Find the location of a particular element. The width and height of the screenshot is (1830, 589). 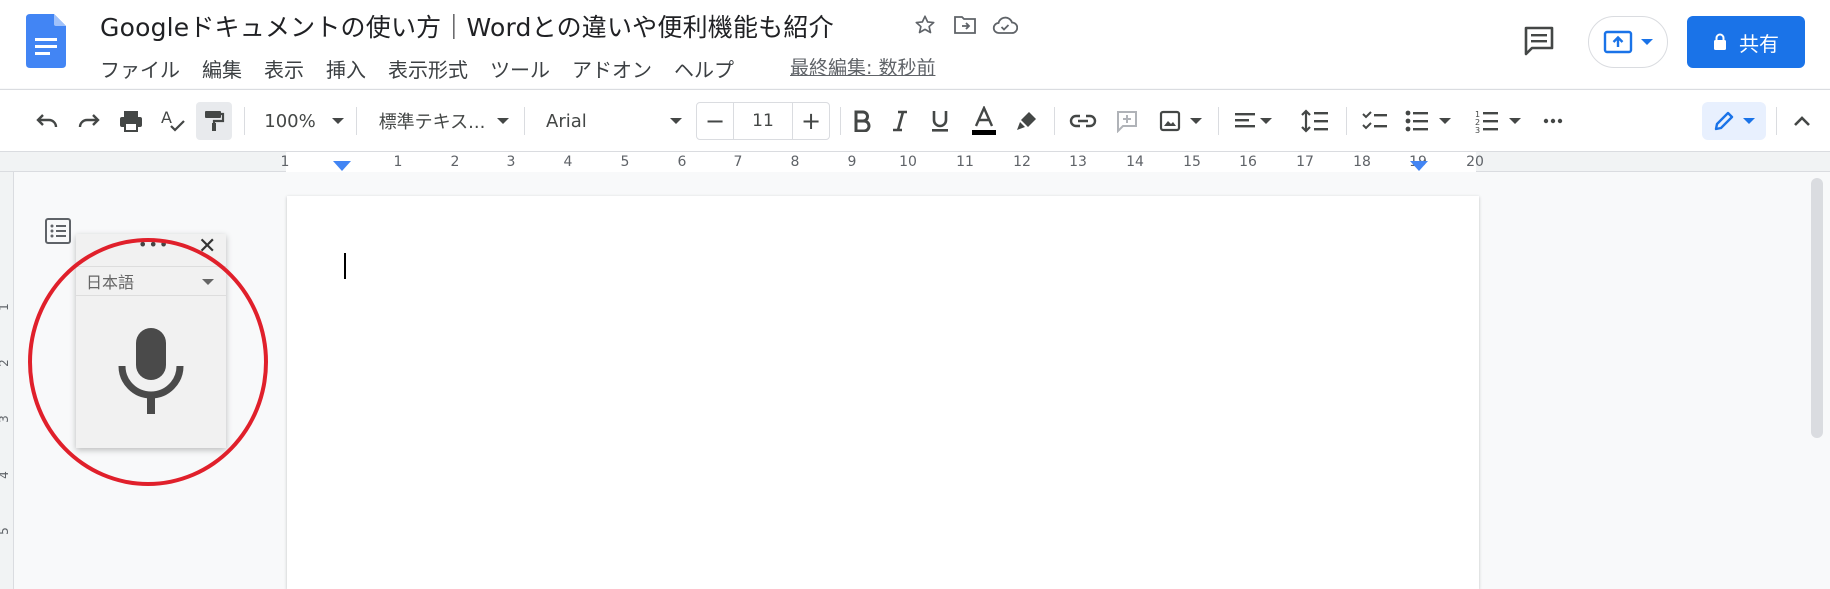

menu-addons: アドオン is located at coordinates (612, 68).